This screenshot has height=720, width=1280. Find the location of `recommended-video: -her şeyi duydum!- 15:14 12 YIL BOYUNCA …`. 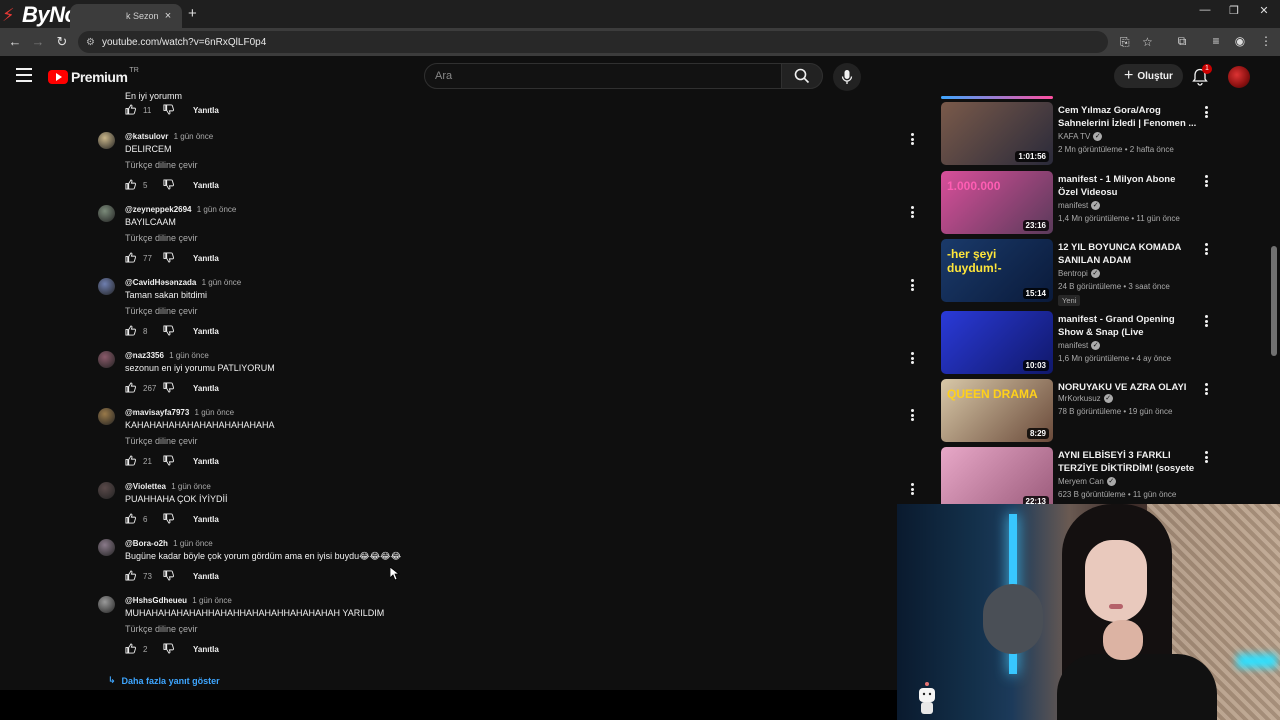

recommended-video: -her şeyi duydum!- 15:14 12 YIL BOYUNCA … is located at coordinates (1076, 272).